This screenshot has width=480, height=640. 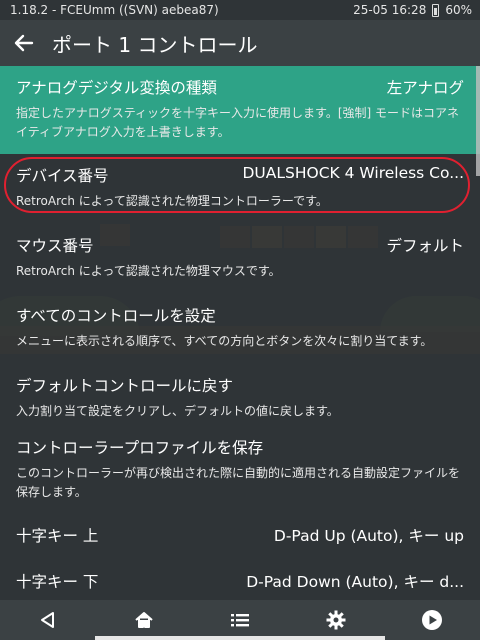 I want to click on menu-item-value: デフォルト, so click(x=425, y=246).